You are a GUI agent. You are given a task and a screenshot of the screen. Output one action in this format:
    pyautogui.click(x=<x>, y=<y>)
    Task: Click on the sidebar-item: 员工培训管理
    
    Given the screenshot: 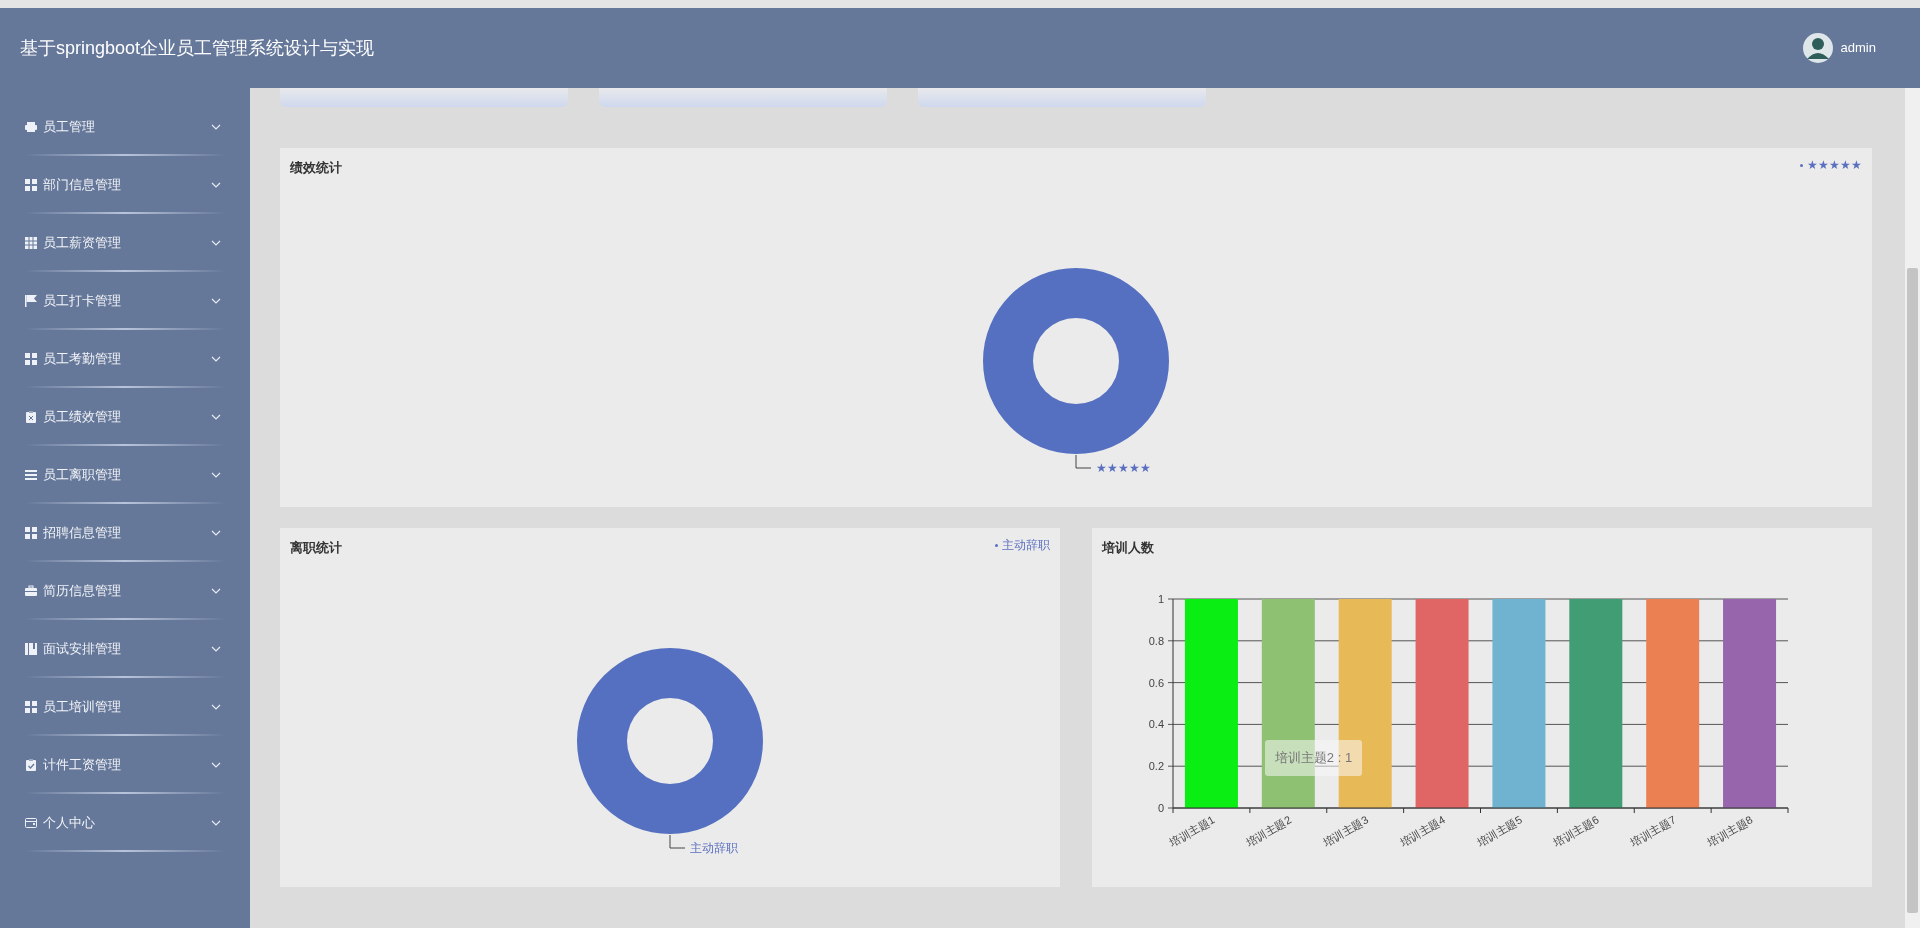 What is the action you would take?
    pyautogui.click(x=125, y=707)
    